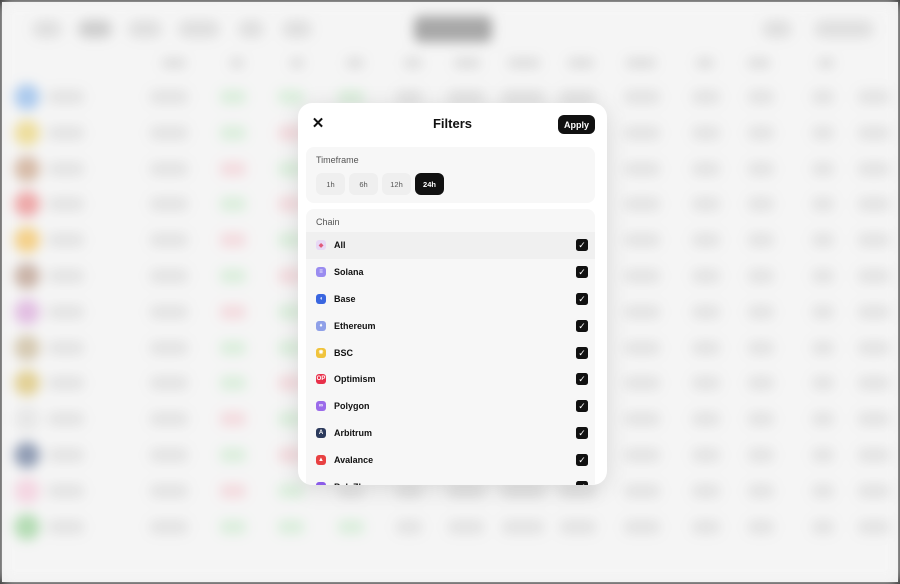 Image resolution: width=900 pixels, height=584 pixels. I want to click on chain-item-label: Avalance, so click(354, 459).